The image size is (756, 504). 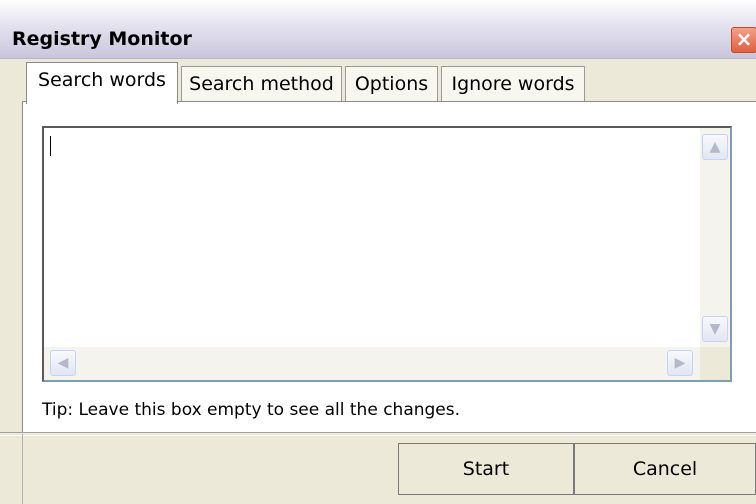 I want to click on footer-spacer, so click(x=11, y=469).